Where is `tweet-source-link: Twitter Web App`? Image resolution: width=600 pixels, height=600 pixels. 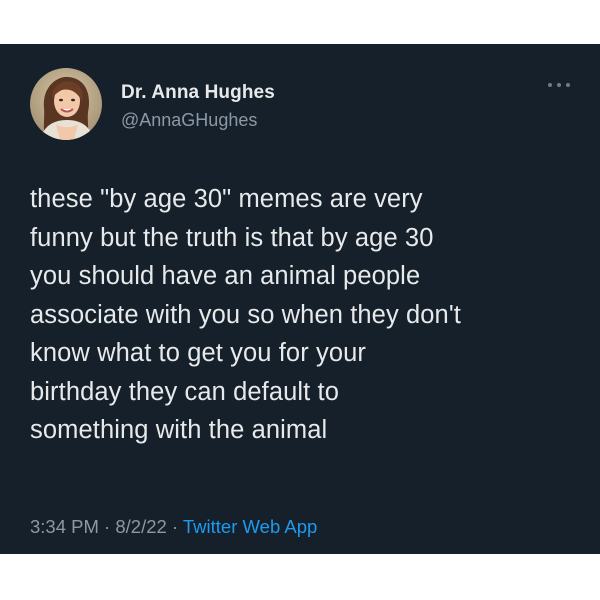
tweet-source-link: Twitter Web App is located at coordinates (250, 526).